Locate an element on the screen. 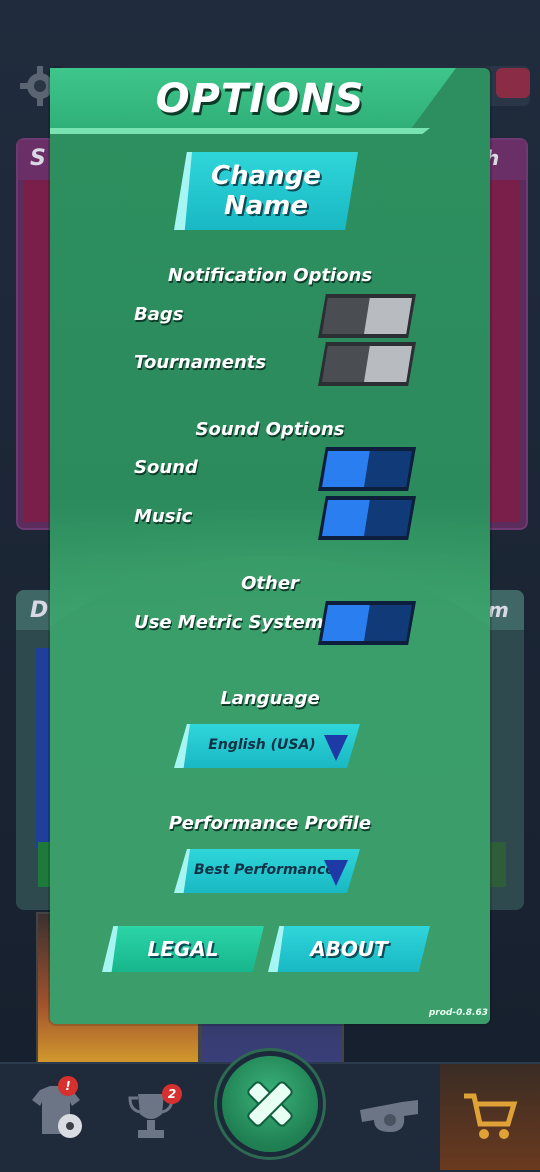 The image size is (540, 1172). shop-badge-icon is located at coordinates (513, 83).